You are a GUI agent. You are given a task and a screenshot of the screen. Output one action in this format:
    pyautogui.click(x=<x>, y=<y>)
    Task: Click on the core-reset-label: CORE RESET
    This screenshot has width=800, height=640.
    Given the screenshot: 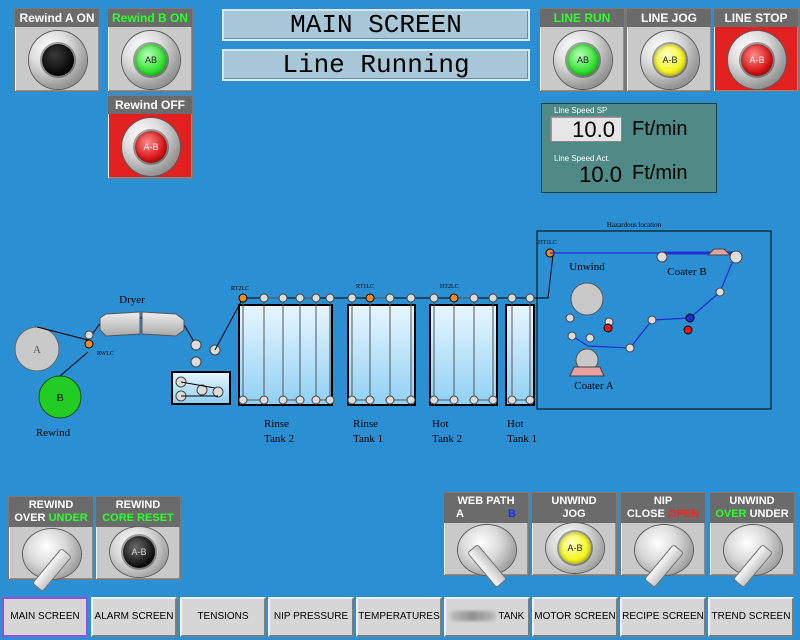 What is the action you would take?
    pyautogui.click(x=138, y=518)
    